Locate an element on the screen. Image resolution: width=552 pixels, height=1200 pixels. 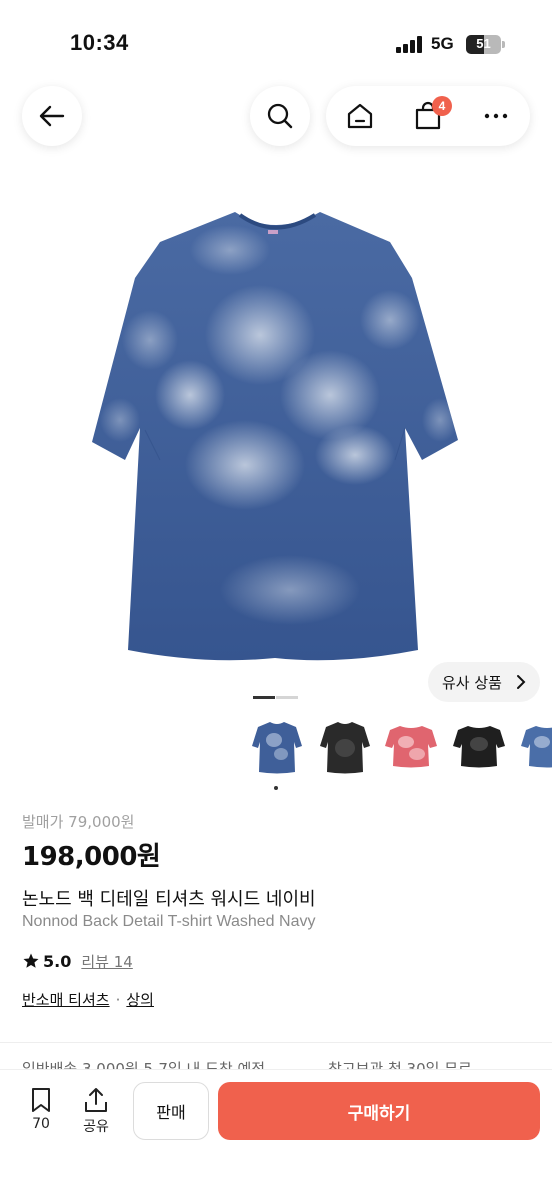
battery-level: 51 is located at coordinates (483, 43).